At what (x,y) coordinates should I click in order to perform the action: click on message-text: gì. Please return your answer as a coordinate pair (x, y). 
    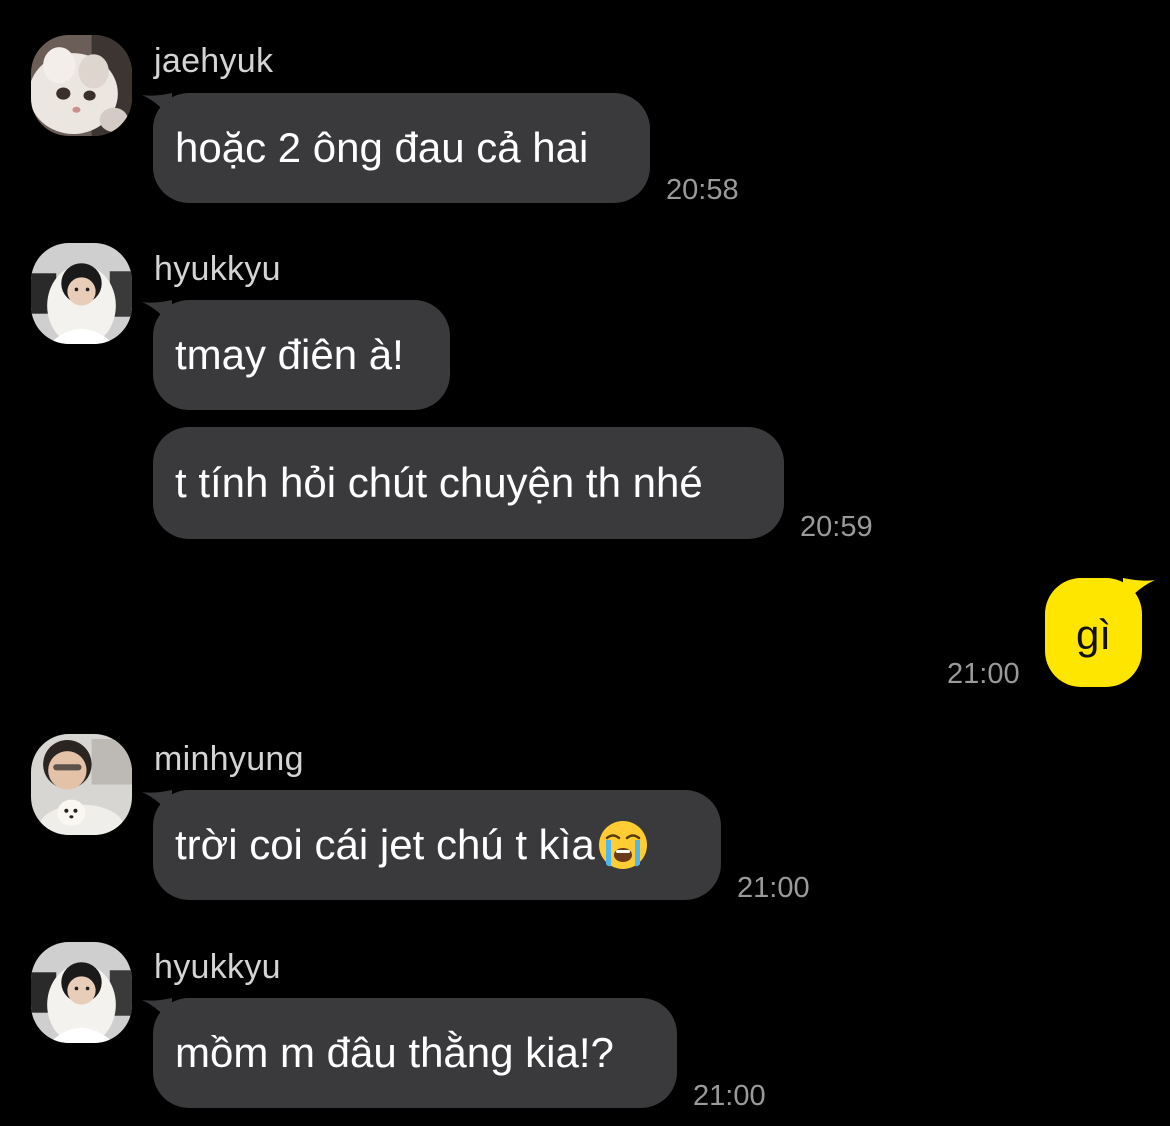
    Looking at the image, I should click on (1093, 634).